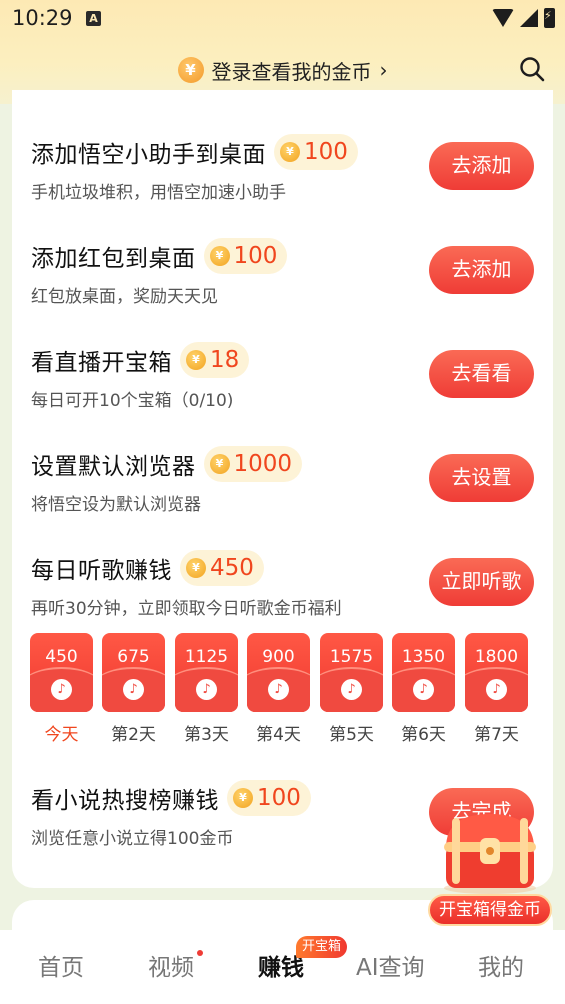  I want to click on treasure-badge: 开宝箱, so click(322, 947).